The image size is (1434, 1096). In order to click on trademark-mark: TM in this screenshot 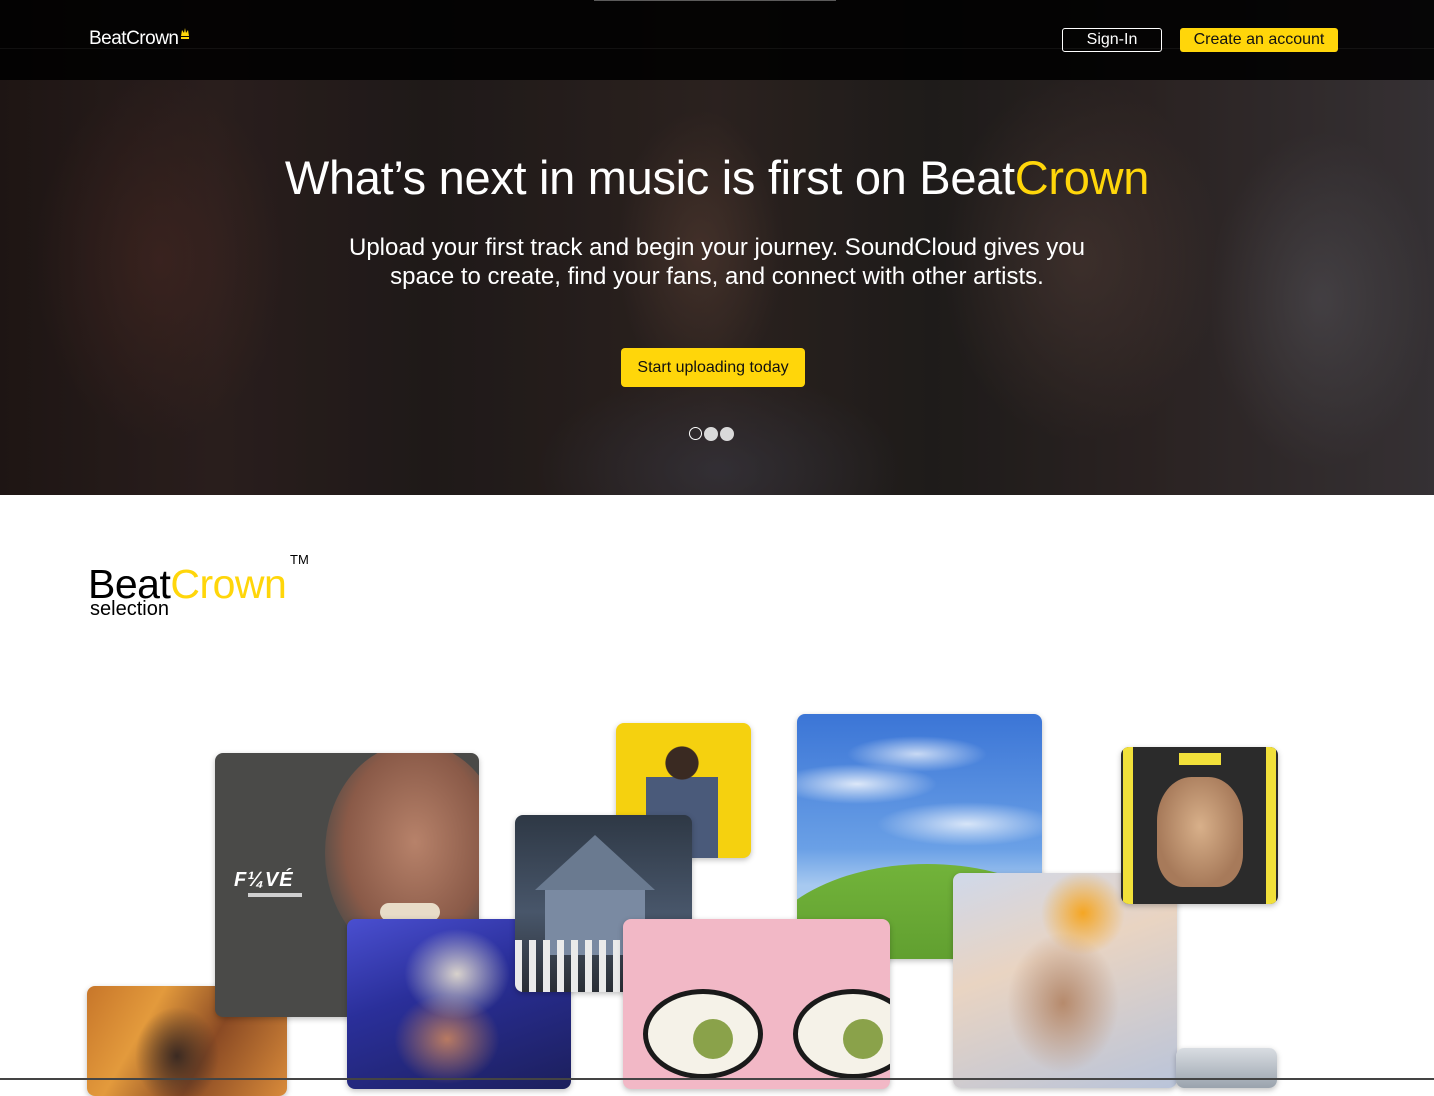, I will do `click(299, 559)`.